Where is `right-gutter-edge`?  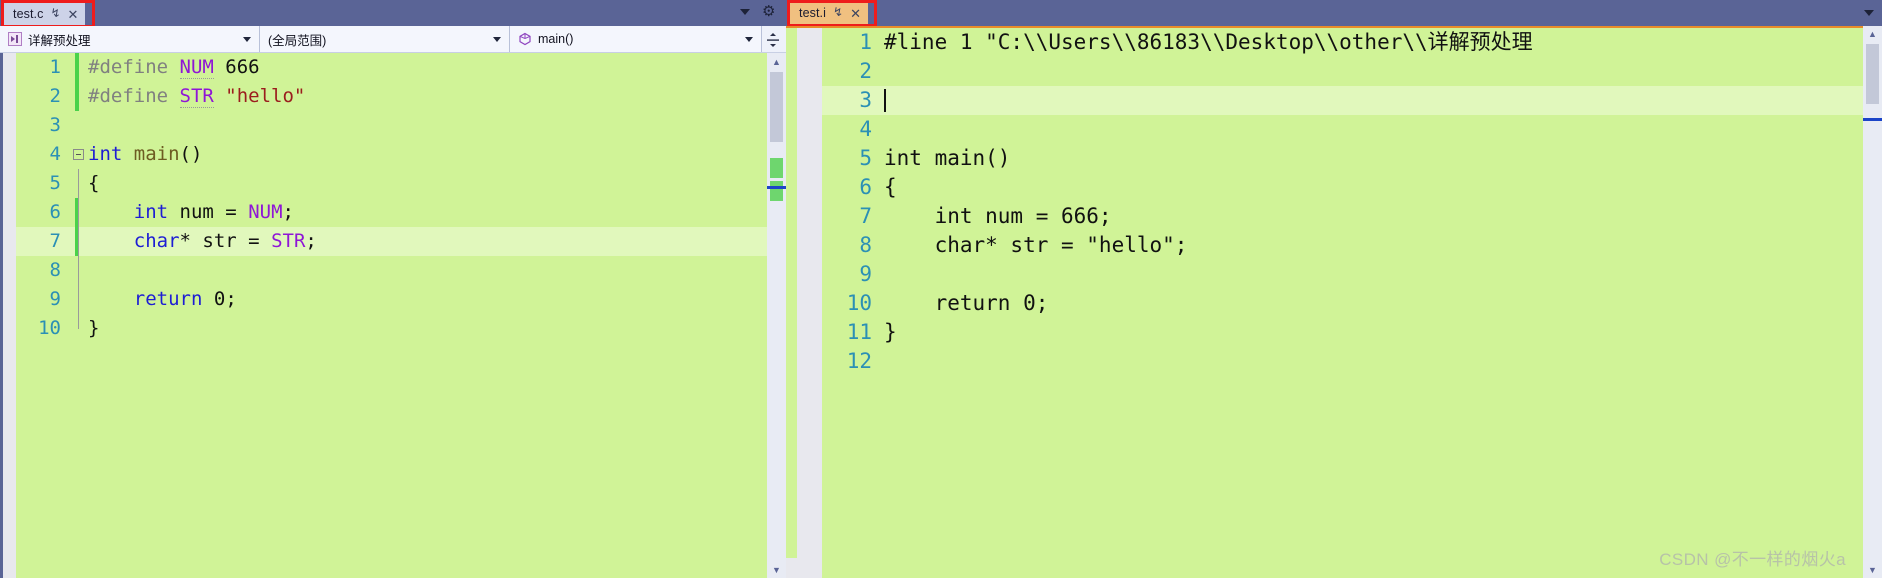 right-gutter-edge is located at coordinates (791, 303).